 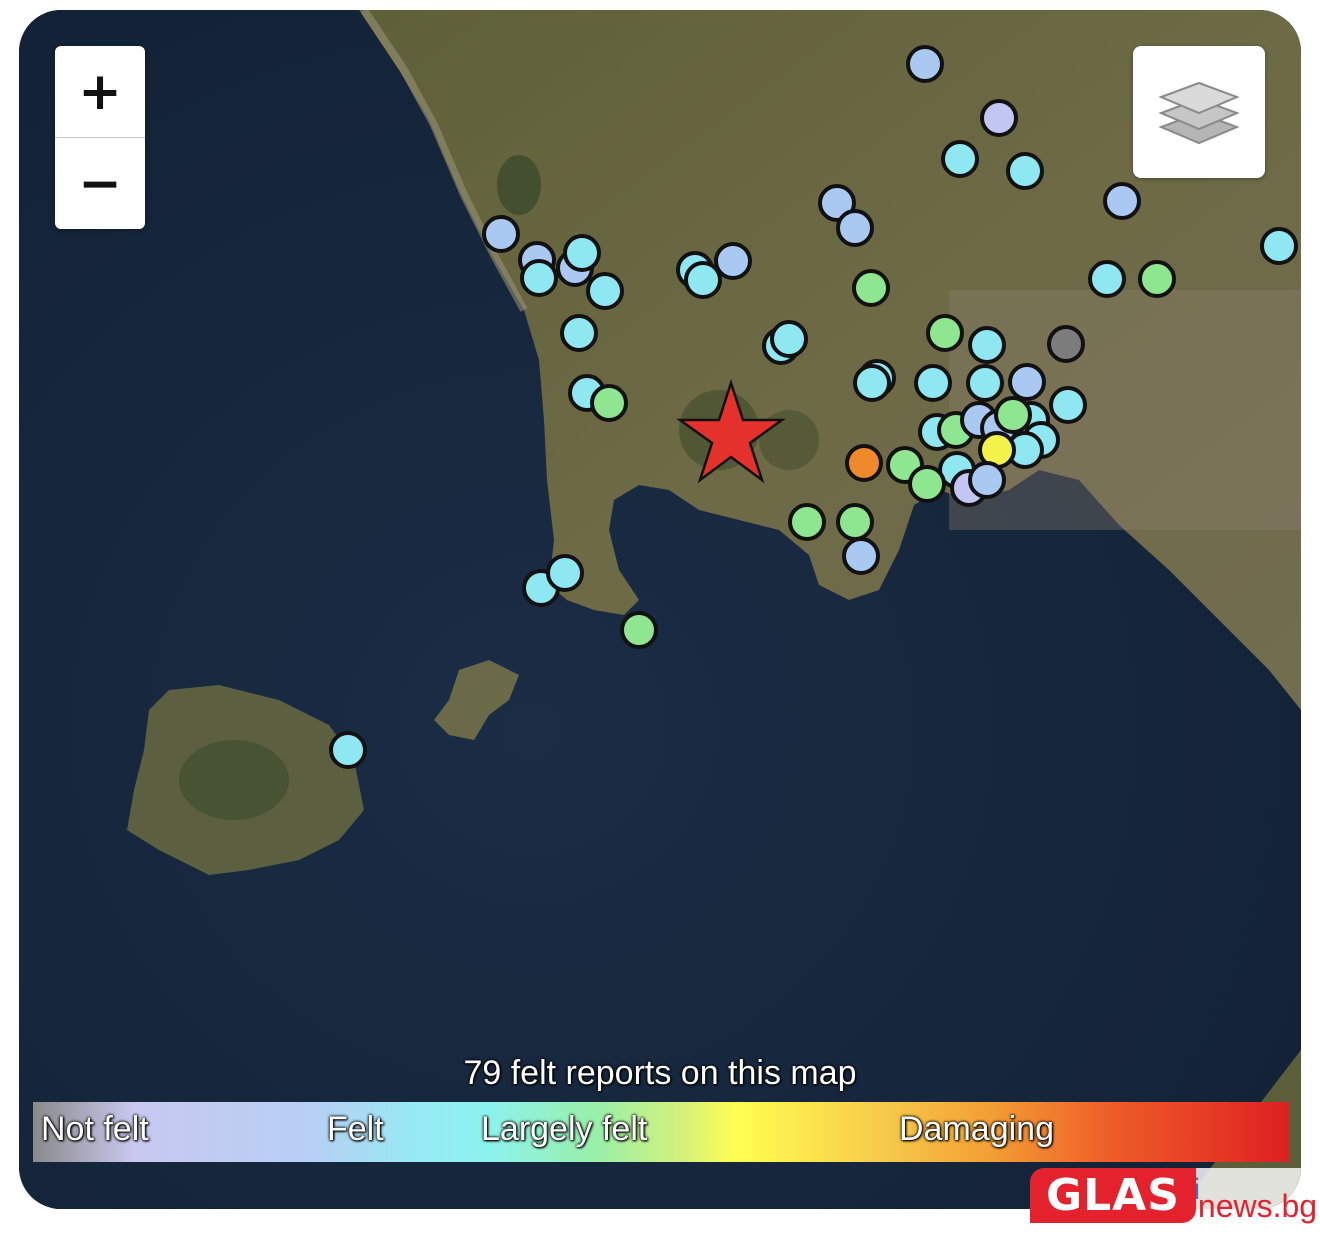 What do you see at coordinates (95, 1129) in the screenshot?
I see `legend-label-not-felt: Not felt` at bounding box center [95, 1129].